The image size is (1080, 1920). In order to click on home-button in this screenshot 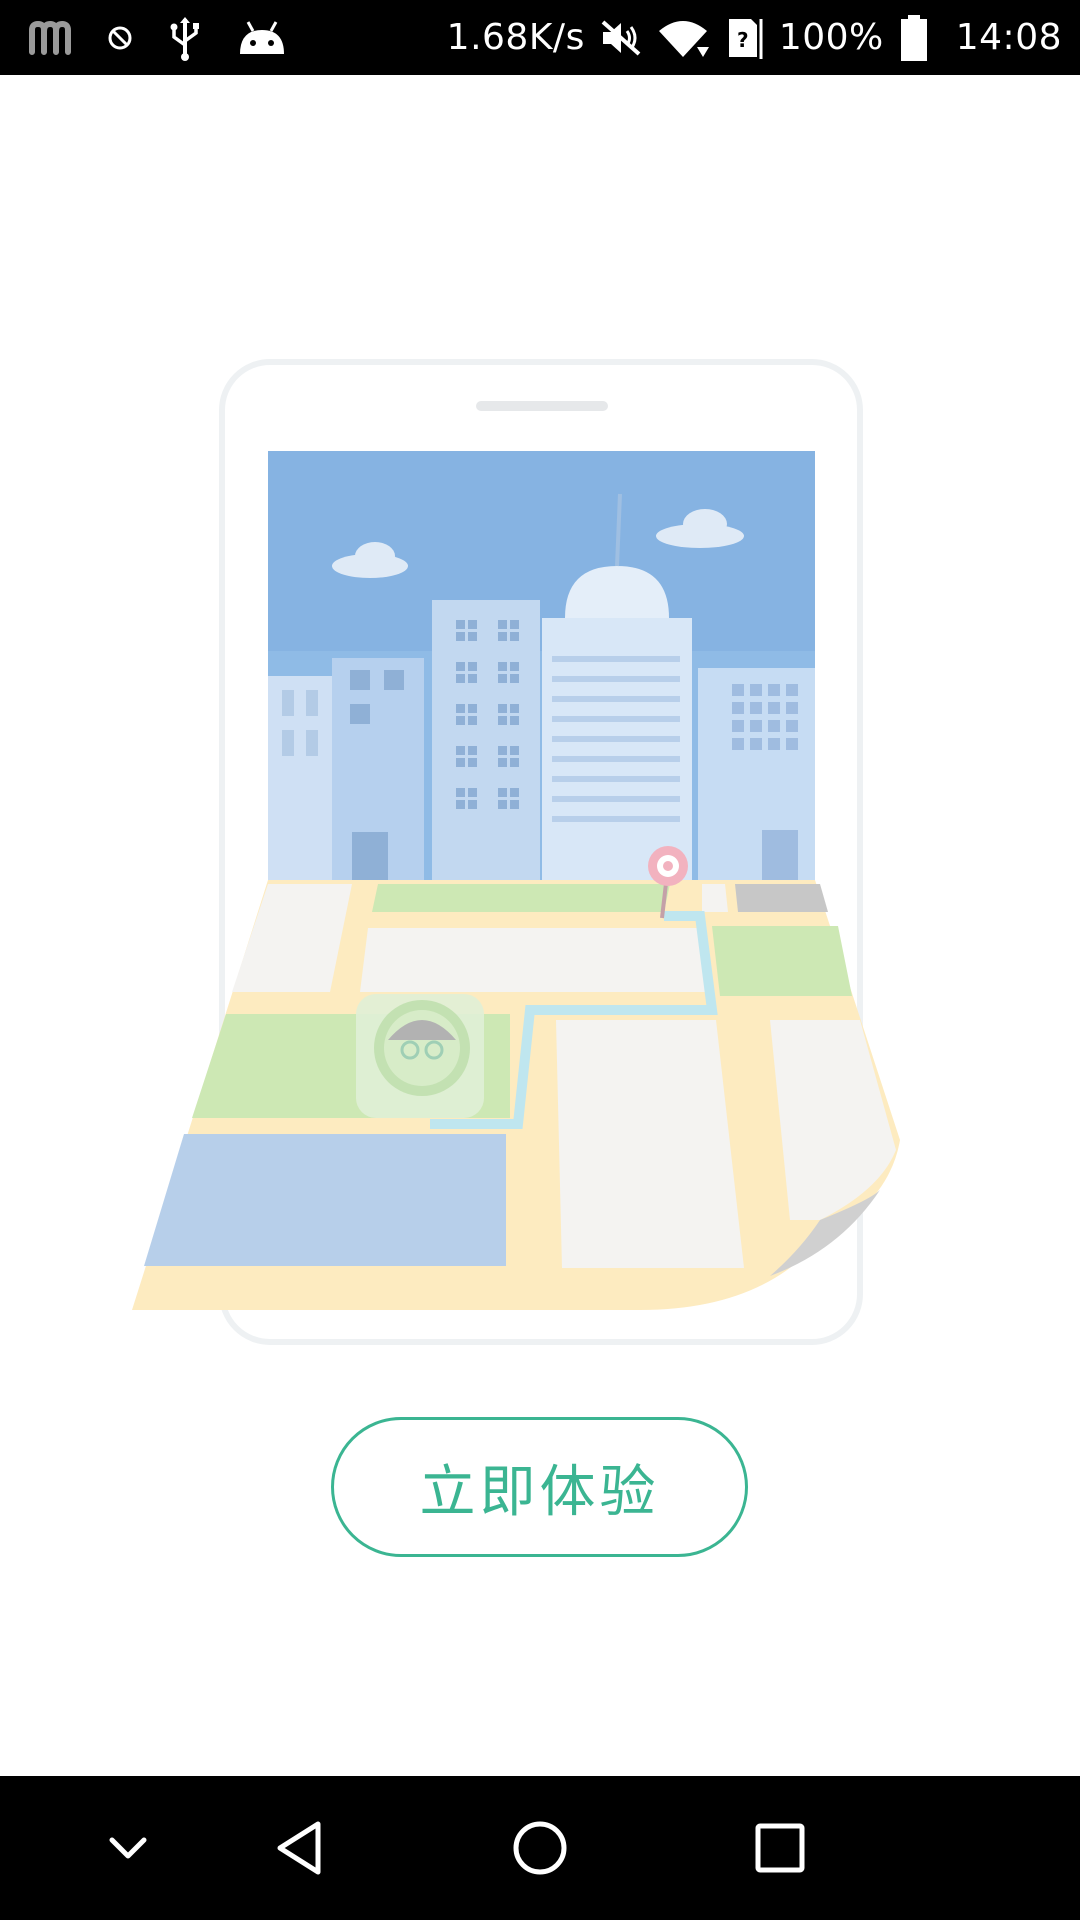, I will do `click(540, 1848)`.